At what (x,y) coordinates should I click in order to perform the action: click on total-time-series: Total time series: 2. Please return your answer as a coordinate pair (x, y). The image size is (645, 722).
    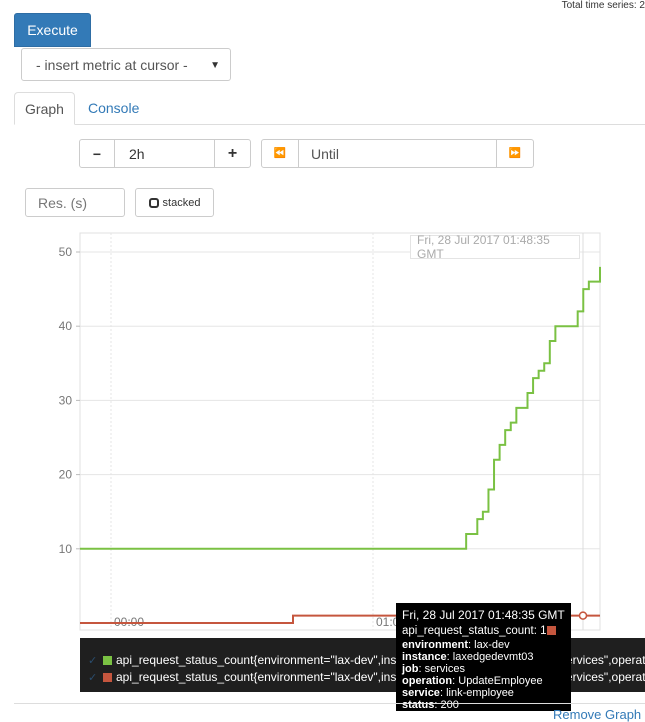
    Looking at the image, I should click on (603, 5).